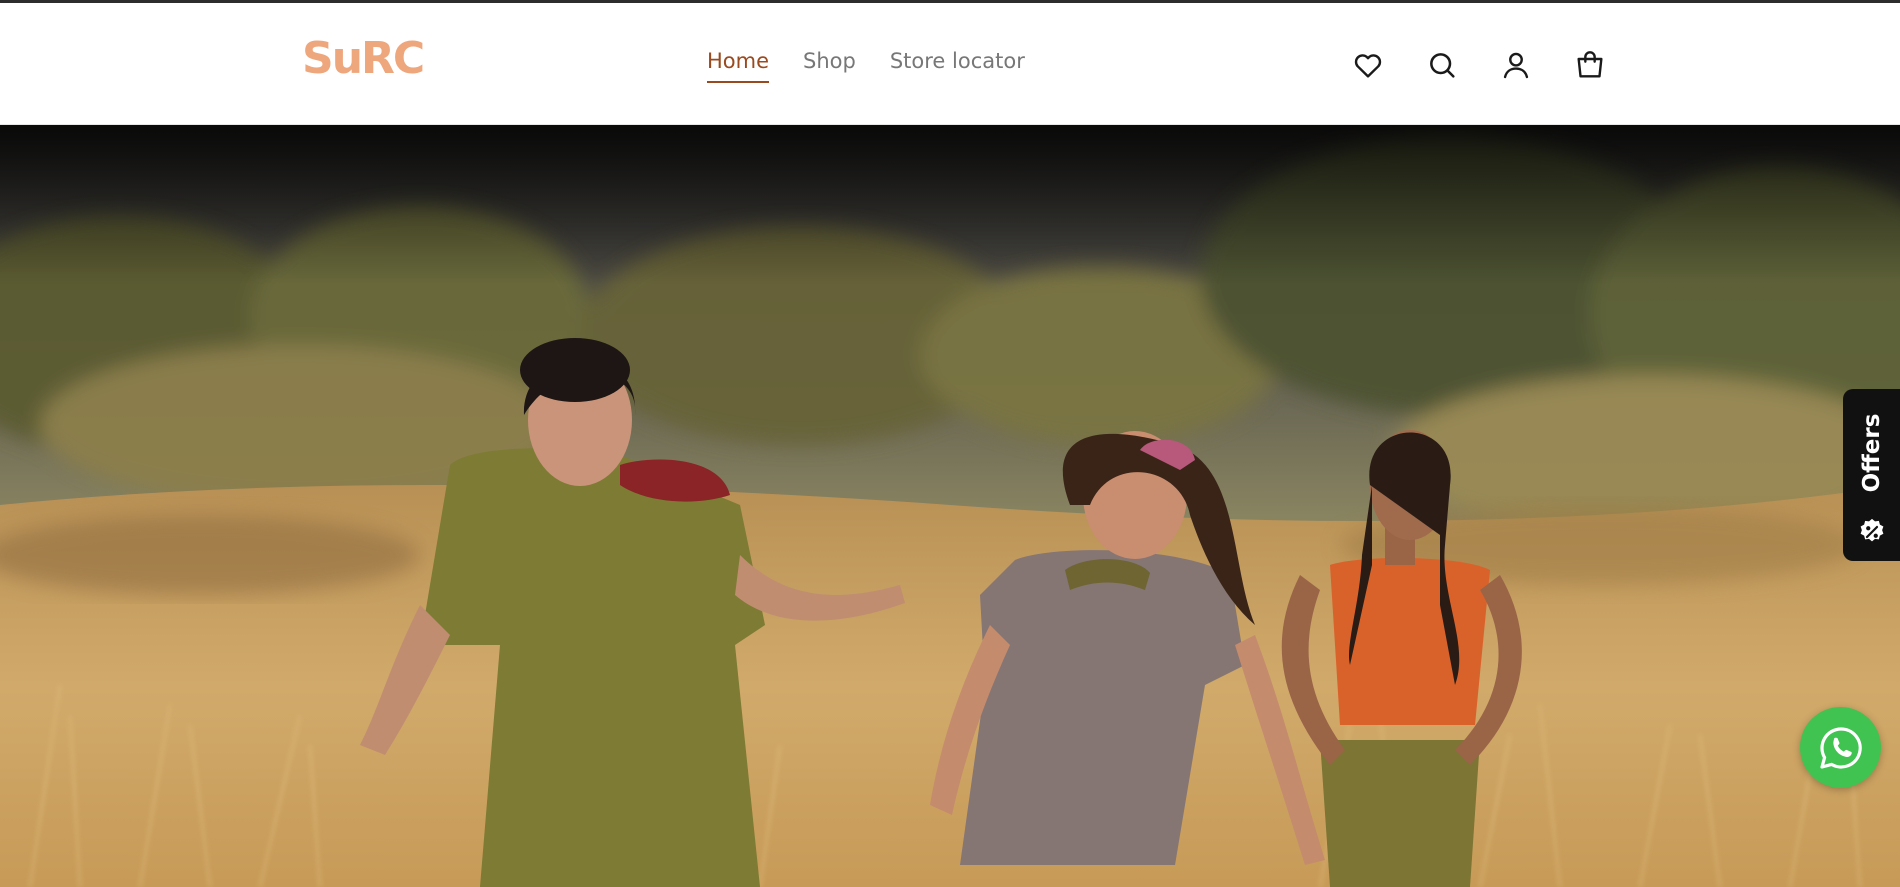 This screenshot has width=1900, height=887. What do you see at coordinates (1516, 65) in the screenshot?
I see `user-icon` at bounding box center [1516, 65].